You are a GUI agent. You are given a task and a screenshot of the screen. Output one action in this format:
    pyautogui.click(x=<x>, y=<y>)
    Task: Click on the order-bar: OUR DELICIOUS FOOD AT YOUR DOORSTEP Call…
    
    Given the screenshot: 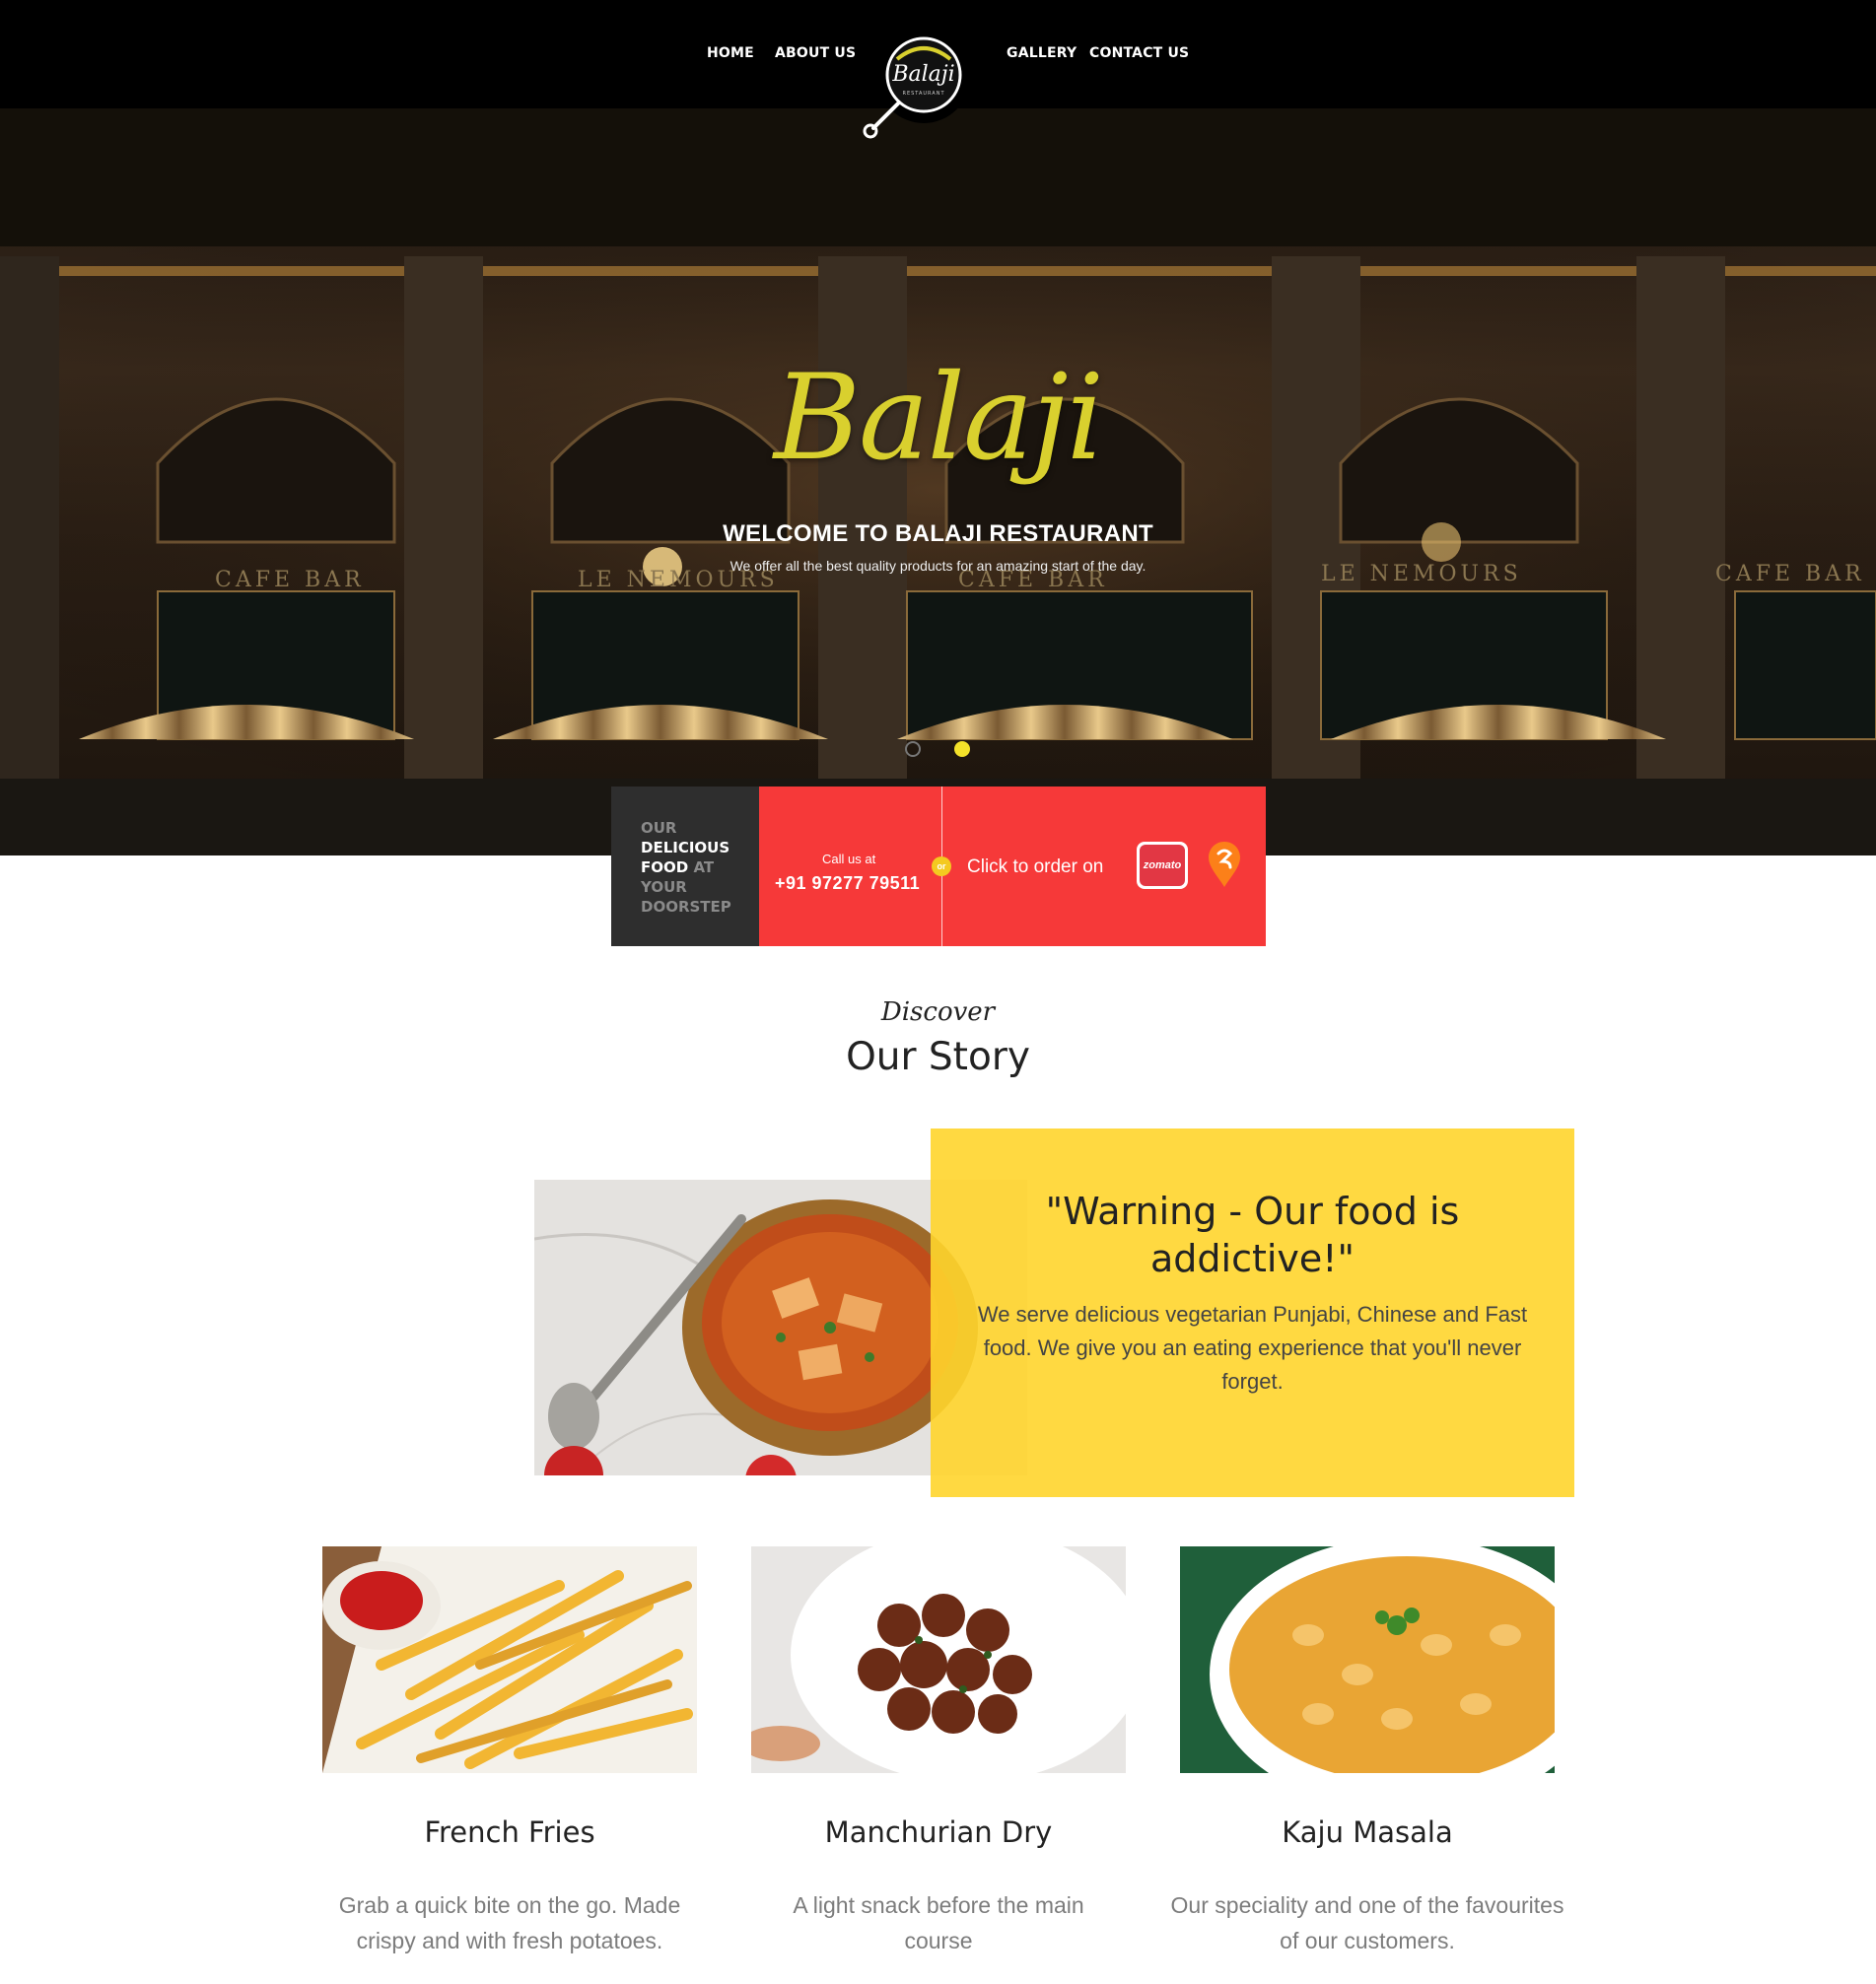 What is the action you would take?
    pyautogui.click(x=939, y=867)
    